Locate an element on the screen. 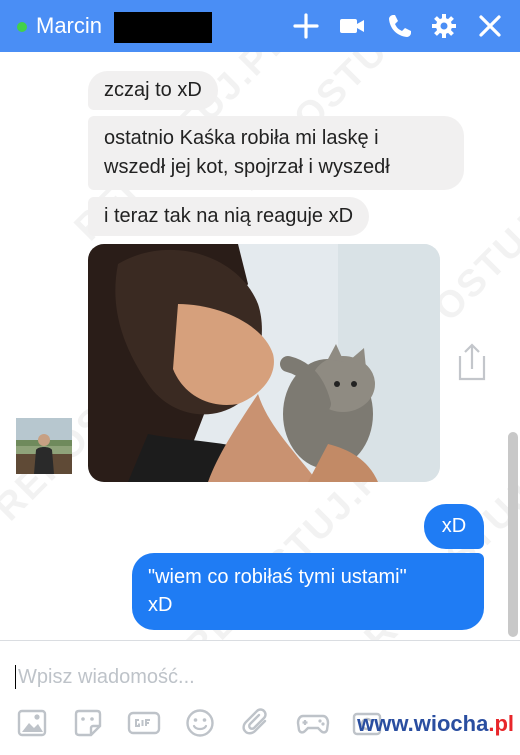  message-bubble-outgoing: "wiem co robiłaś tymi ustami" xD is located at coordinates (308, 591).